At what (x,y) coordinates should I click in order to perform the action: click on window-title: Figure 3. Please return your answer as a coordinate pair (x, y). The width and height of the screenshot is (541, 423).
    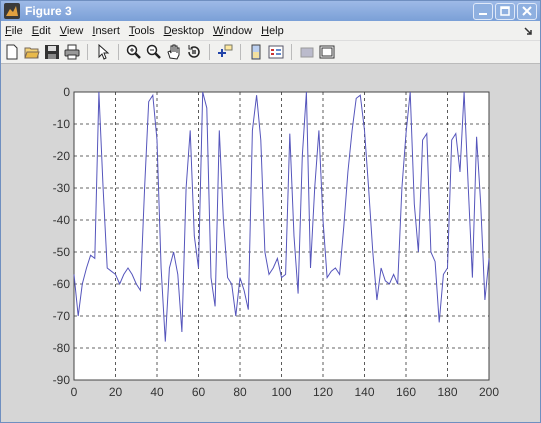
    Looking at the image, I should click on (48, 11).